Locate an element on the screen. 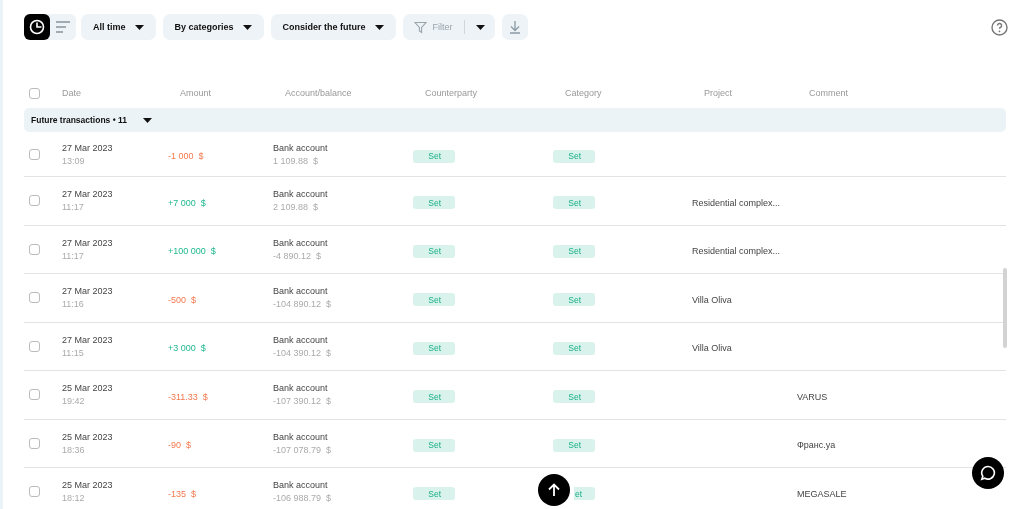 Image resolution: width=1024 pixels, height=509 pixels. time-text: 13:09 is located at coordinates (74, 160).